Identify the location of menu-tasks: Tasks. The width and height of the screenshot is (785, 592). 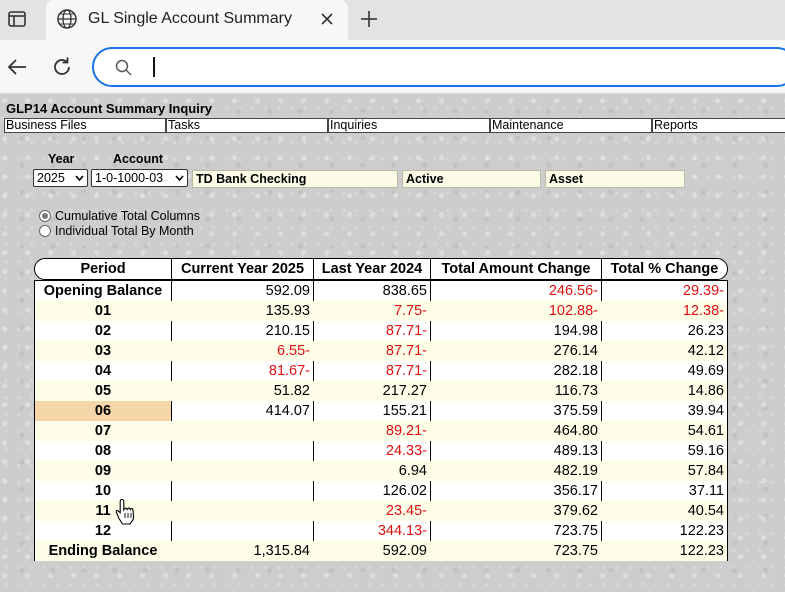
(247, 125).